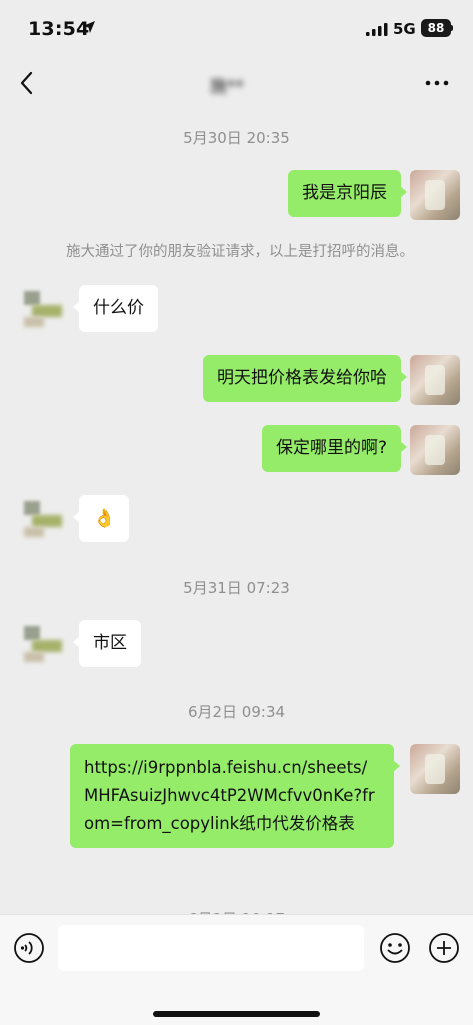  I want to click on battery-tip, so click(452, 28).